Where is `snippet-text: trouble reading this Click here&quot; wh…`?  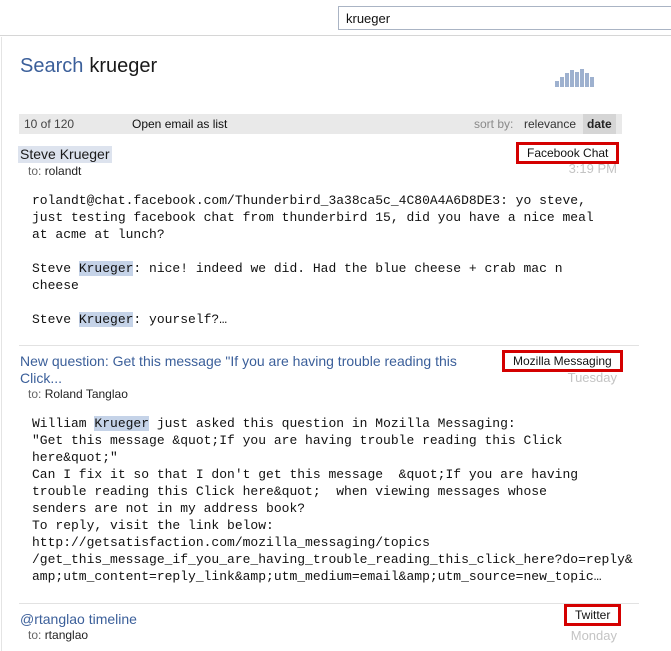
snippet-text: trouble reading this Click here&quot; wh… is located at coordinates (289, 491).